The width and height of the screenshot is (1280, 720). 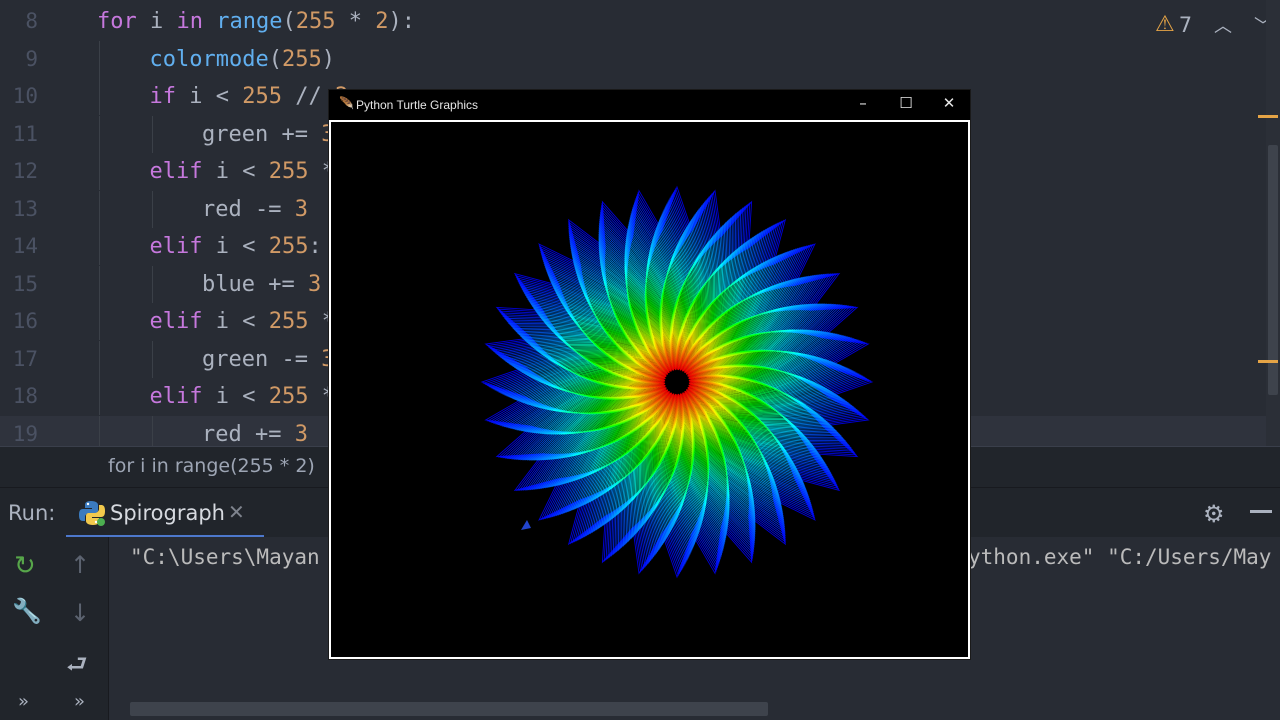 I want to click on window-titlebar: 🪶 Python Turtle Graphics – ☐ ✕, so click(x=649, y=105).